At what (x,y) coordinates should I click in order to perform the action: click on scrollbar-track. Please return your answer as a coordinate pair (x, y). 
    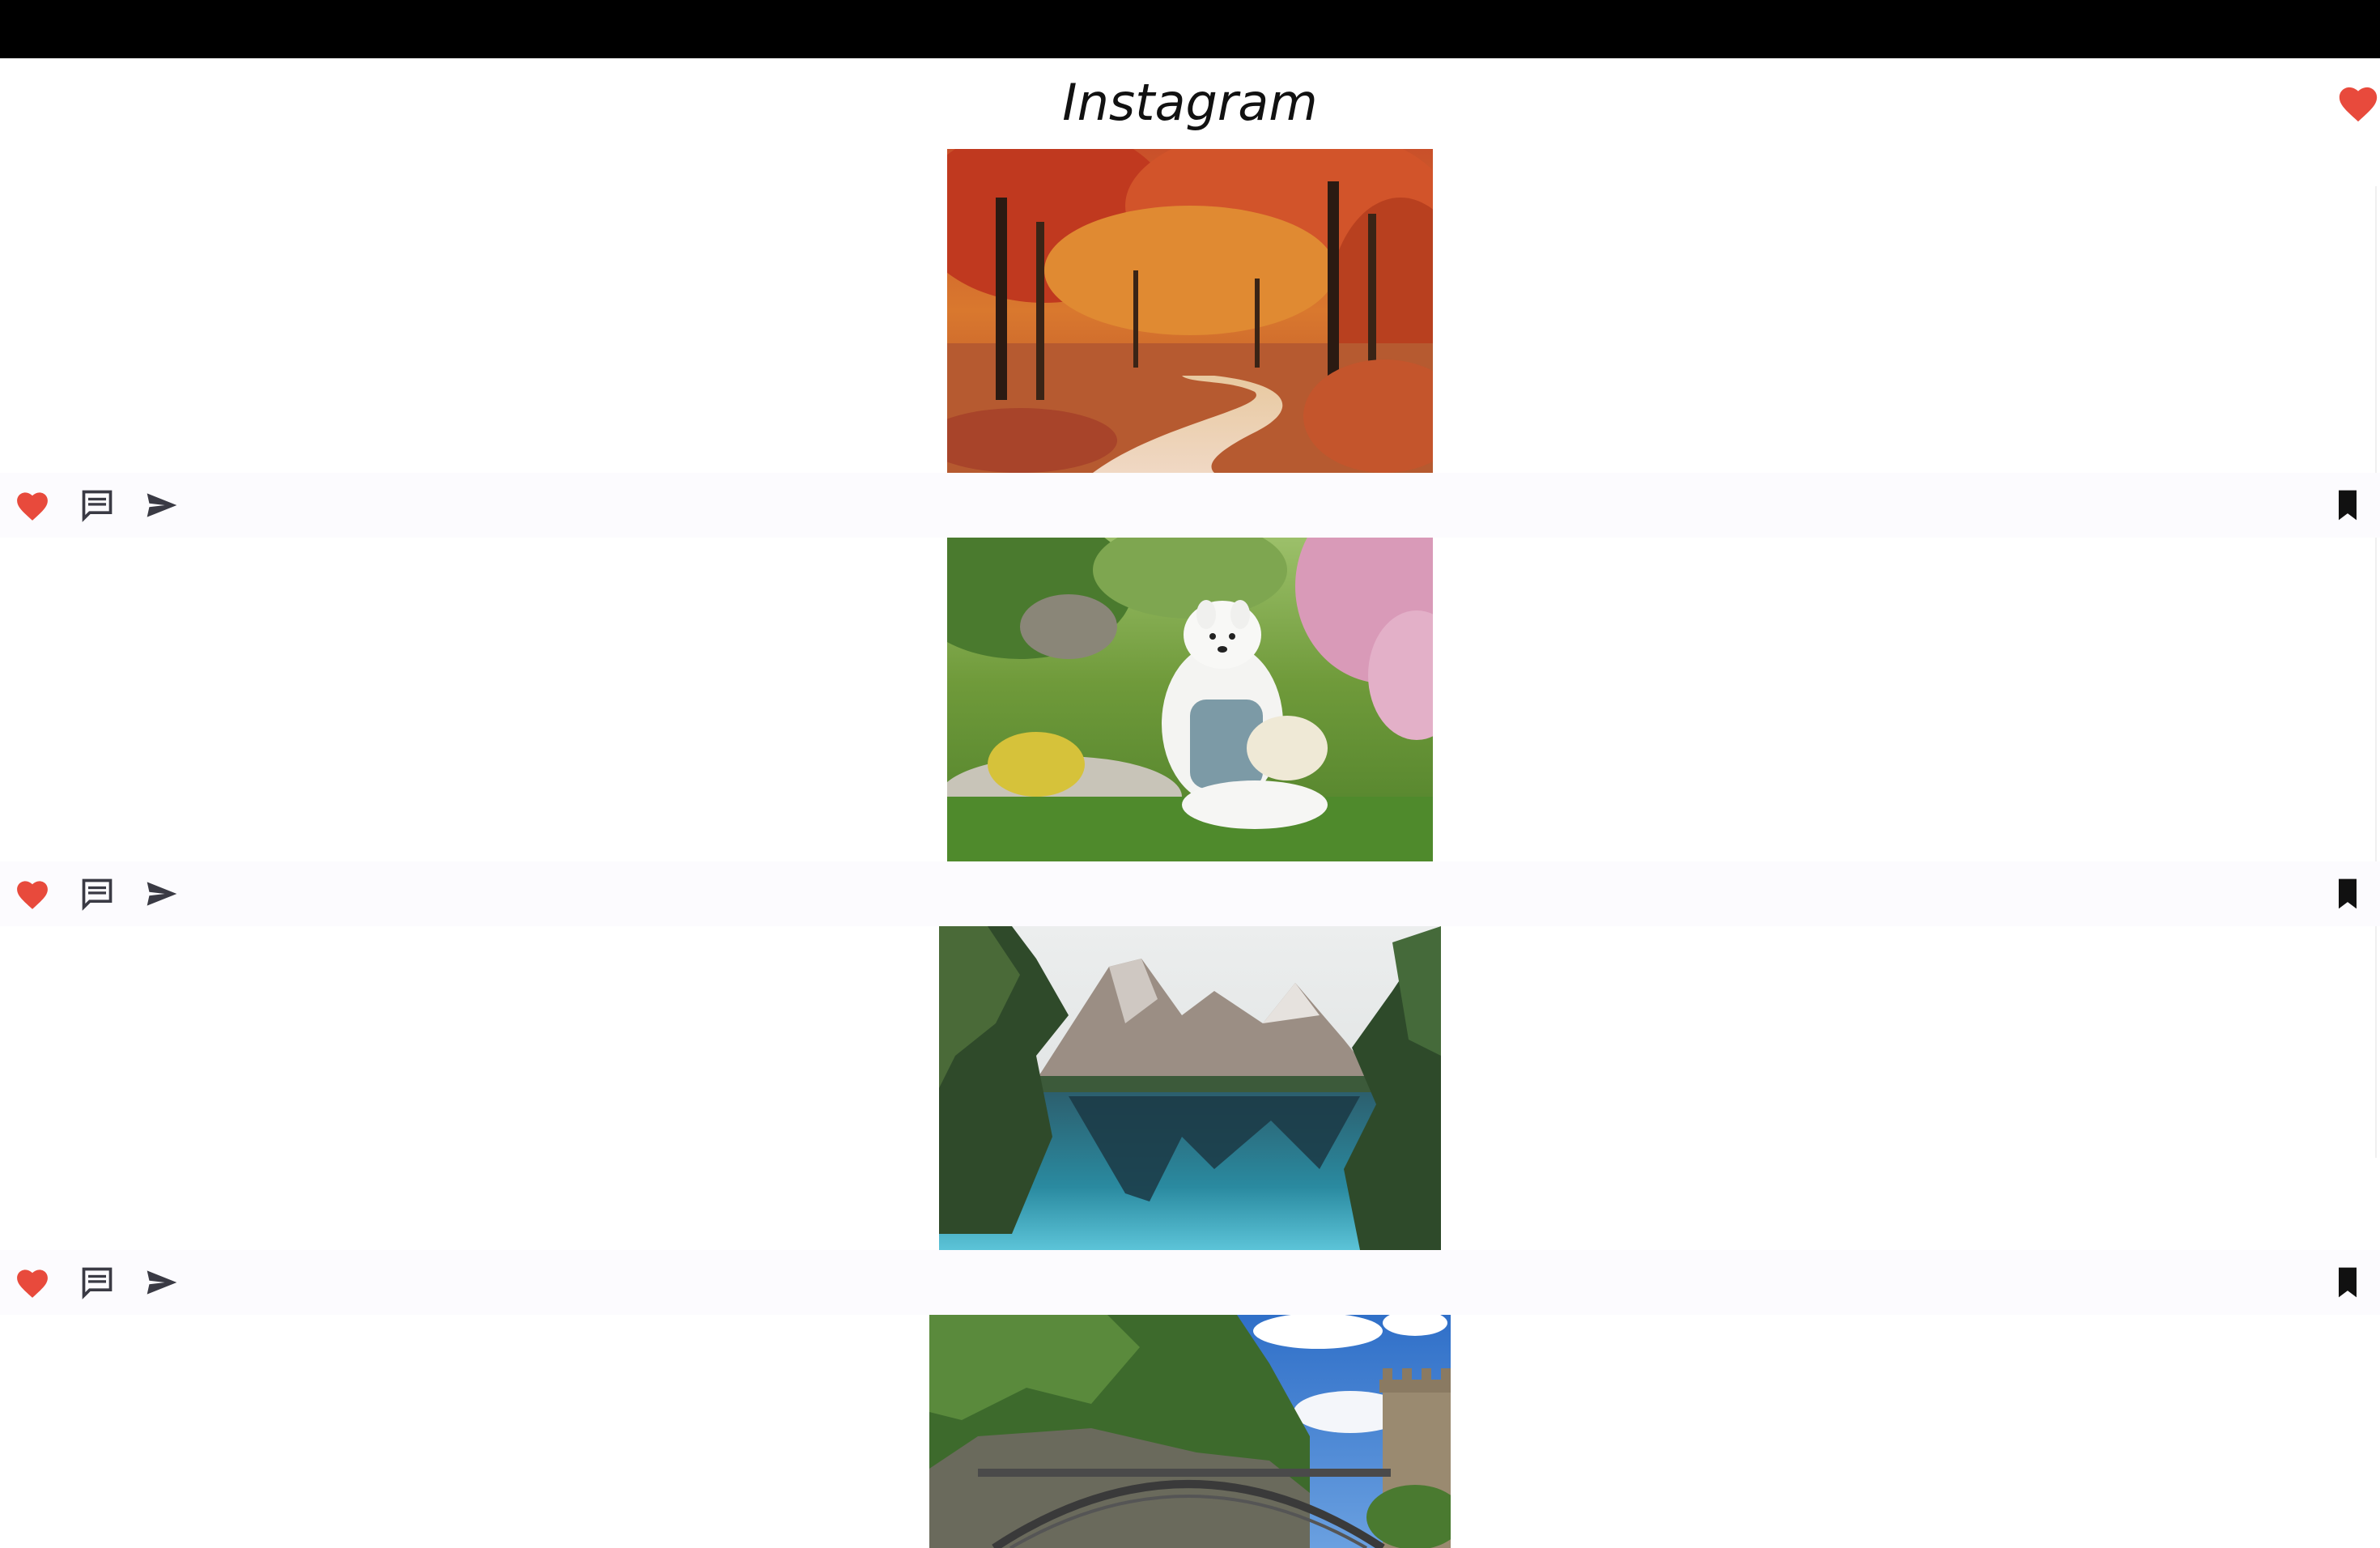
    Looking at the image, I should click on (2376, 672).